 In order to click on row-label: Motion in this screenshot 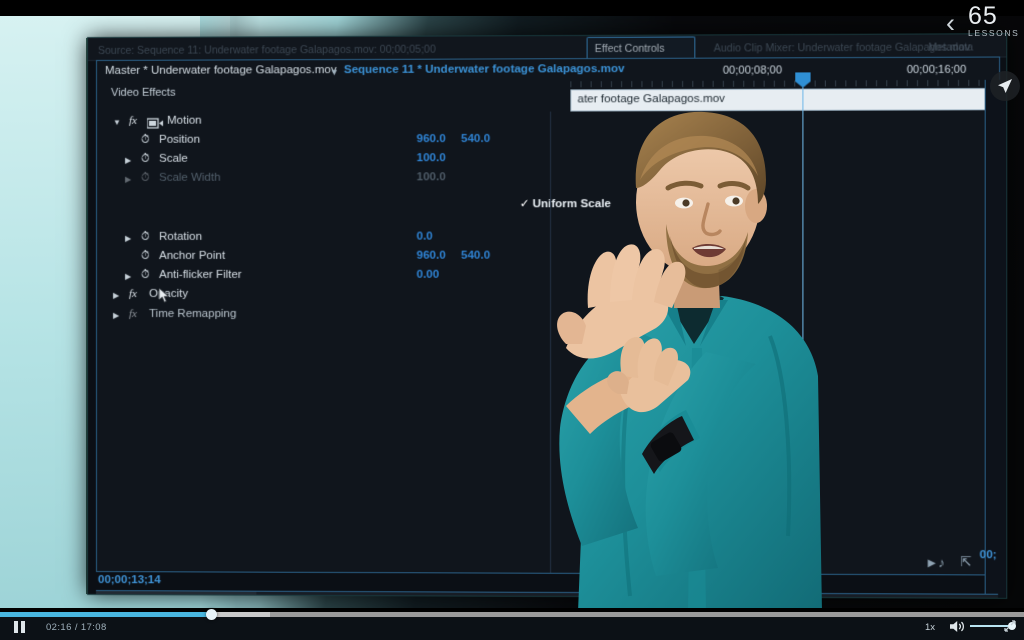, I will do `click(184, 120)`.